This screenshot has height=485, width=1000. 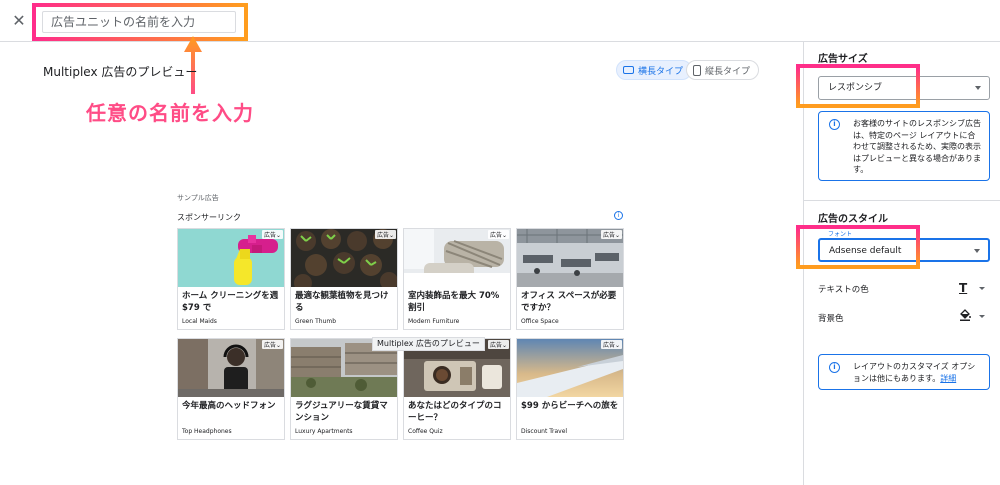 I want to click on ad-headline: 室内装飾品を最大 70% 割引, so click(x=454, y=302).